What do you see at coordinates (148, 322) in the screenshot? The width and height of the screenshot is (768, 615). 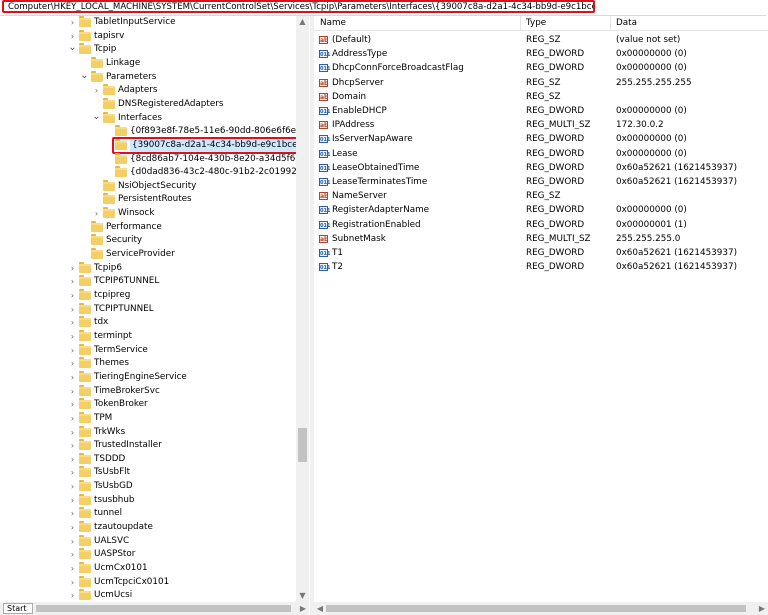 I see `tree-node: › tdx` at bounding box center [148, 322].